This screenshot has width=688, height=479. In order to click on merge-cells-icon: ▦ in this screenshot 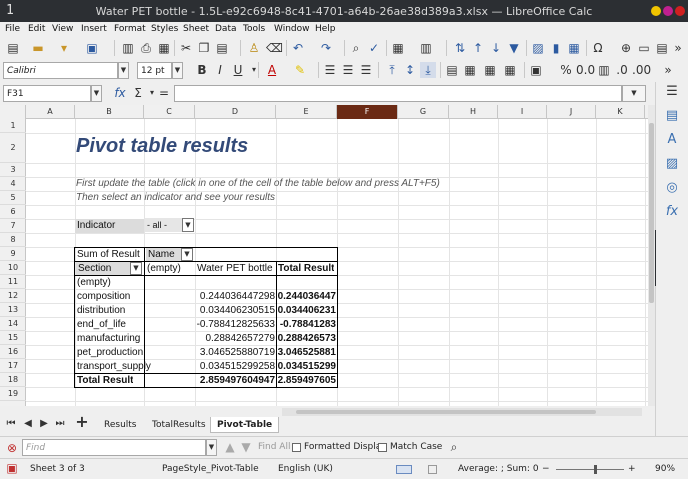, I will do `click(470, 70)`.